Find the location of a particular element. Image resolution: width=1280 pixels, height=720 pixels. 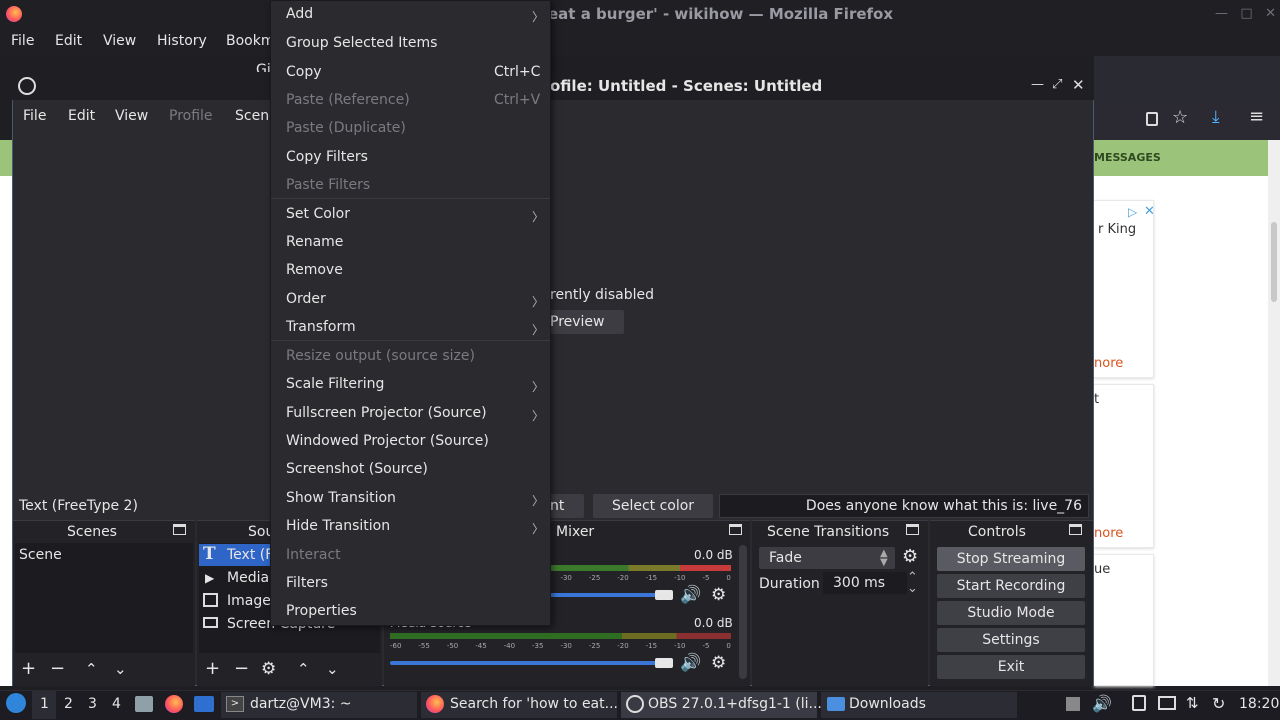

network-icon: ⇅ is located at coordinates (1192, 703).